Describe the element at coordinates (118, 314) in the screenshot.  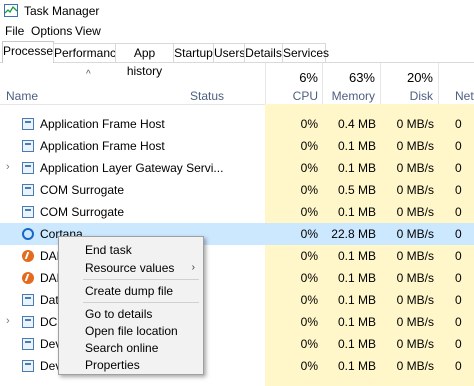
I see `menu-go-to-details: Go to details` at that location.